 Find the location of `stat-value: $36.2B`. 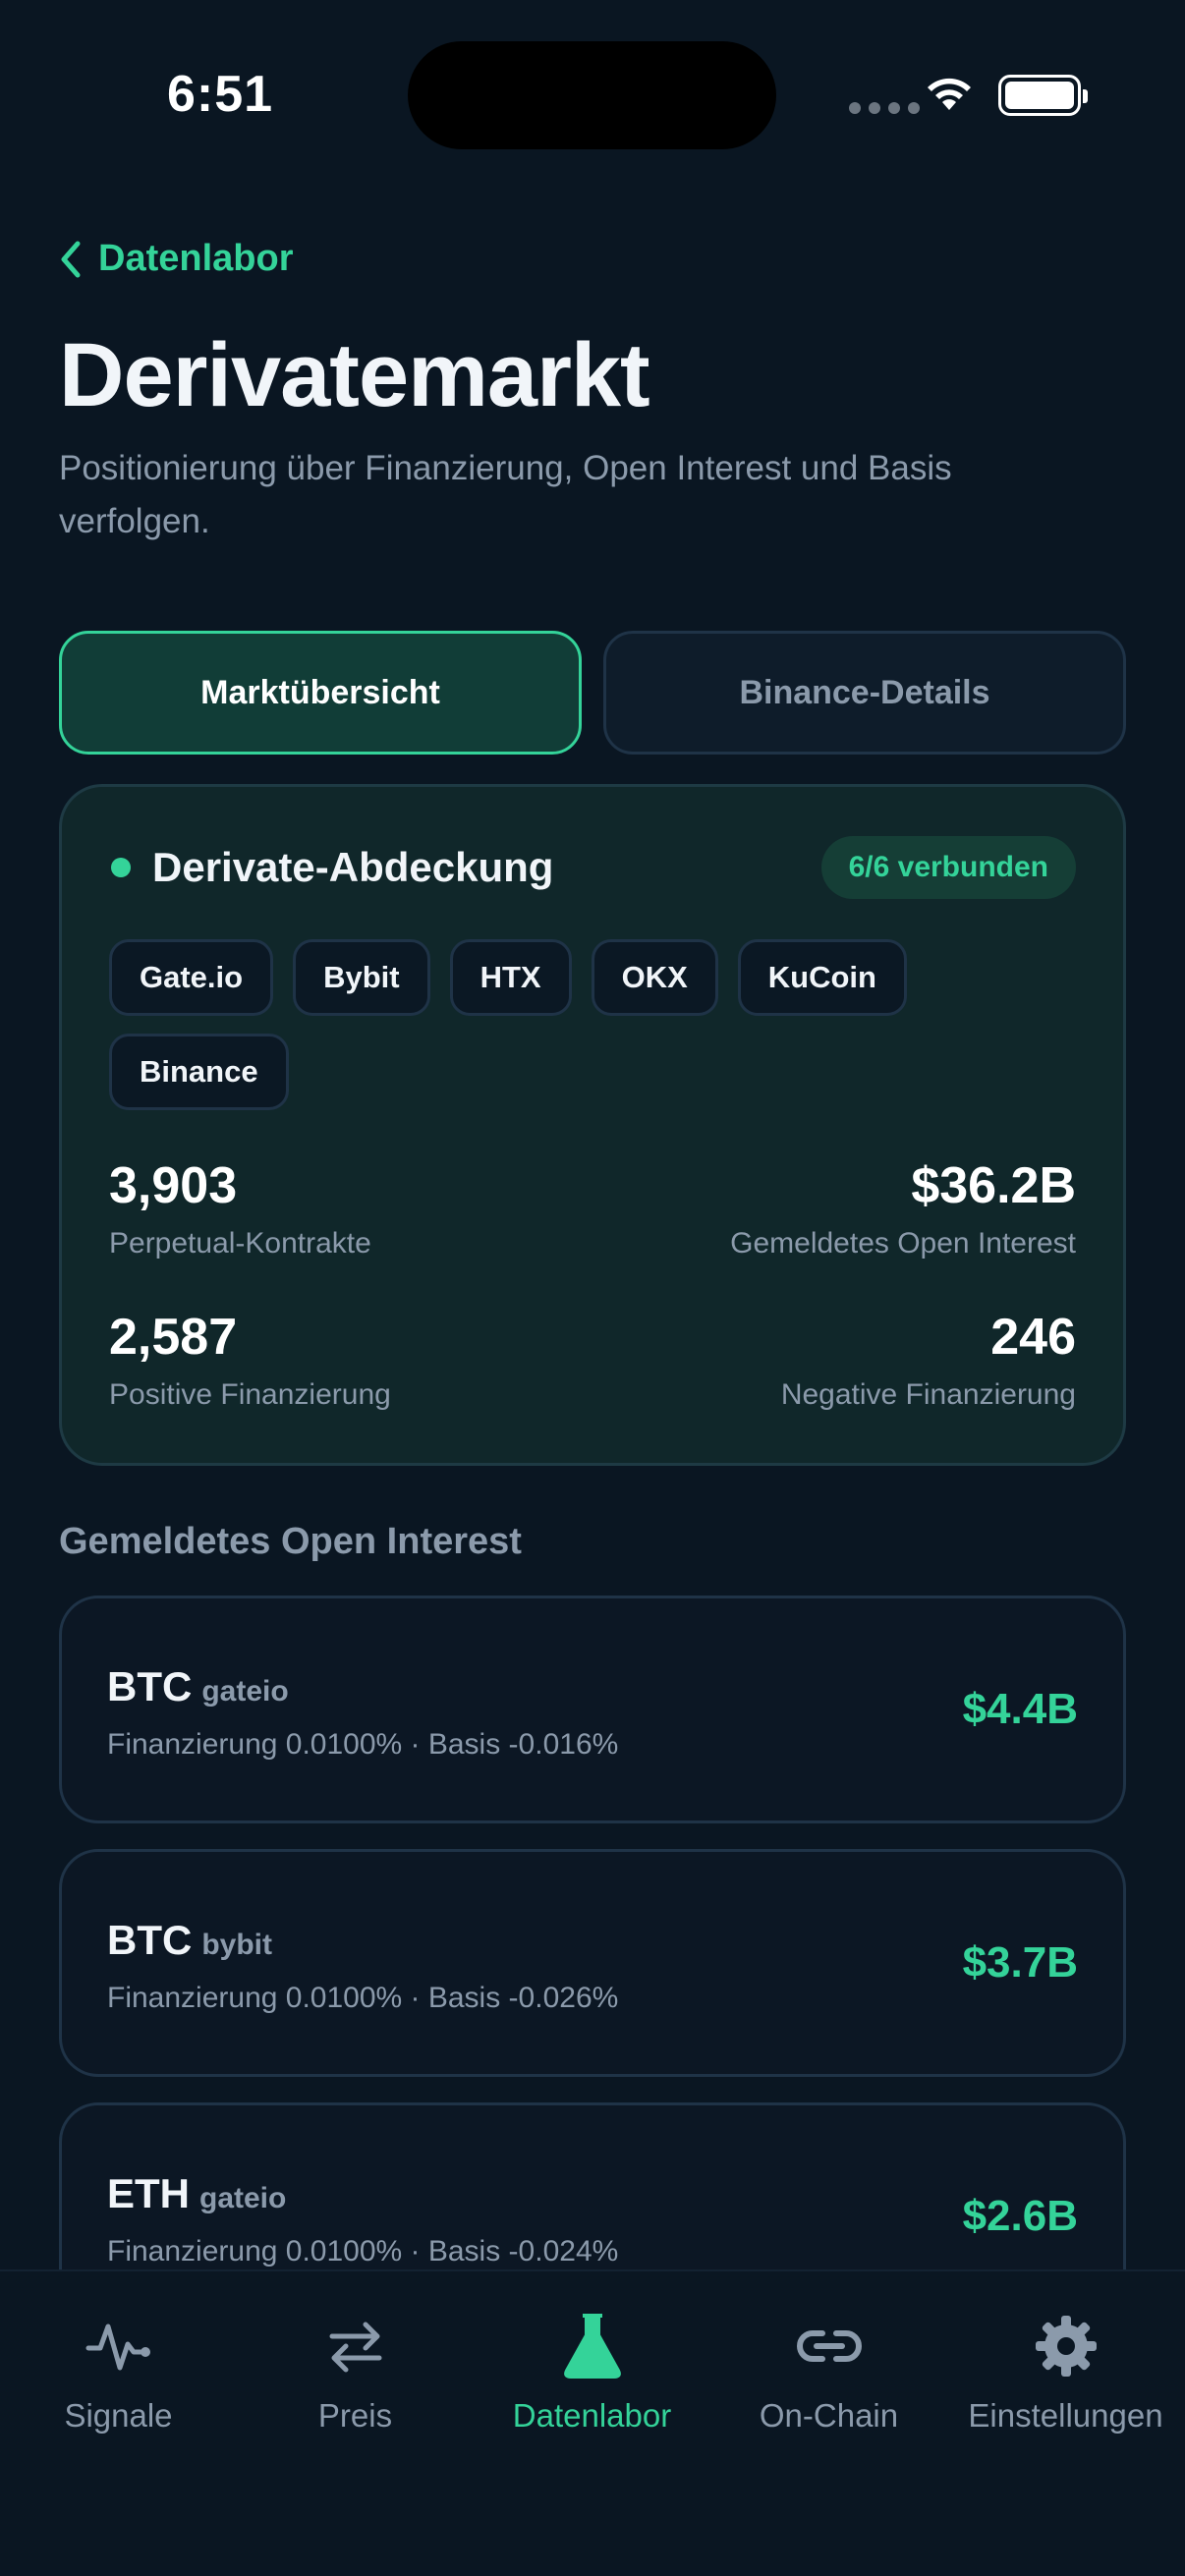

stat-value: $36.2B is located at coordinates (994, 1185).